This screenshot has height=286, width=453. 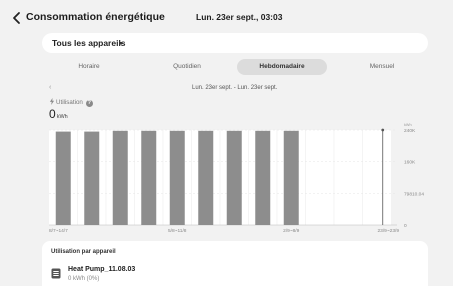 I want to click on y-tick-label: 240K, so click(x=410, y=131).